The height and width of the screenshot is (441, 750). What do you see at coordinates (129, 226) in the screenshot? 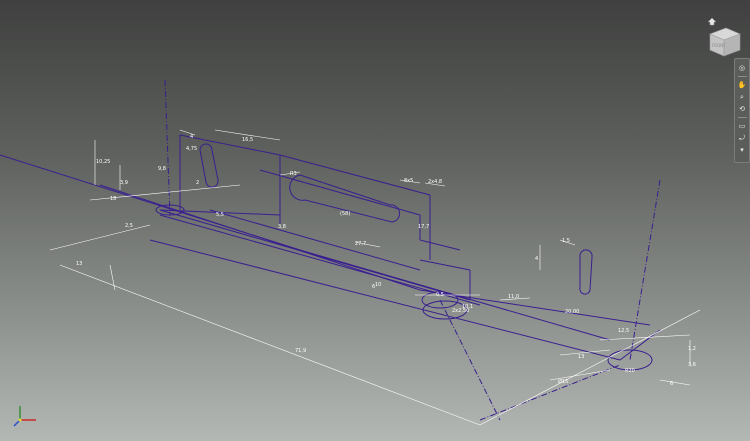
I see `dim-label: 2,5` at bounding box center [129, 226].